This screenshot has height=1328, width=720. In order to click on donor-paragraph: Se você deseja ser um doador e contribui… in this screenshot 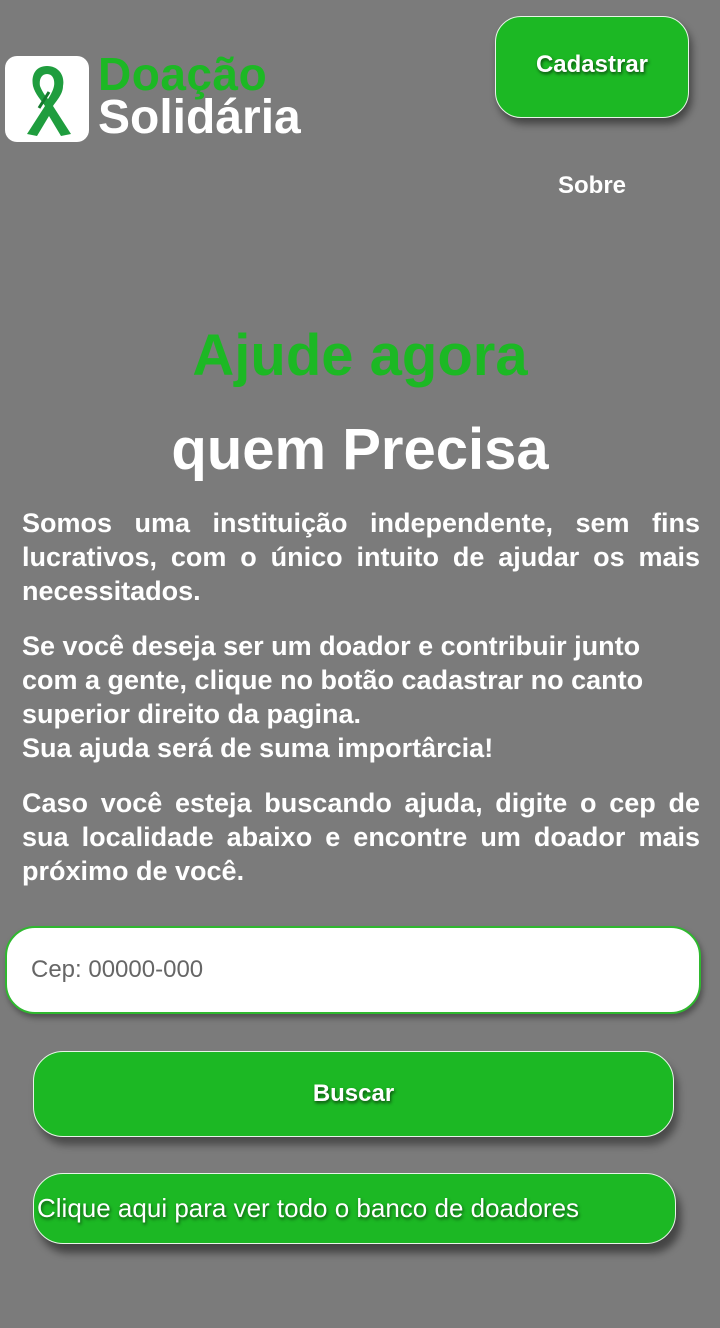, I will do `click(361, 697)`.